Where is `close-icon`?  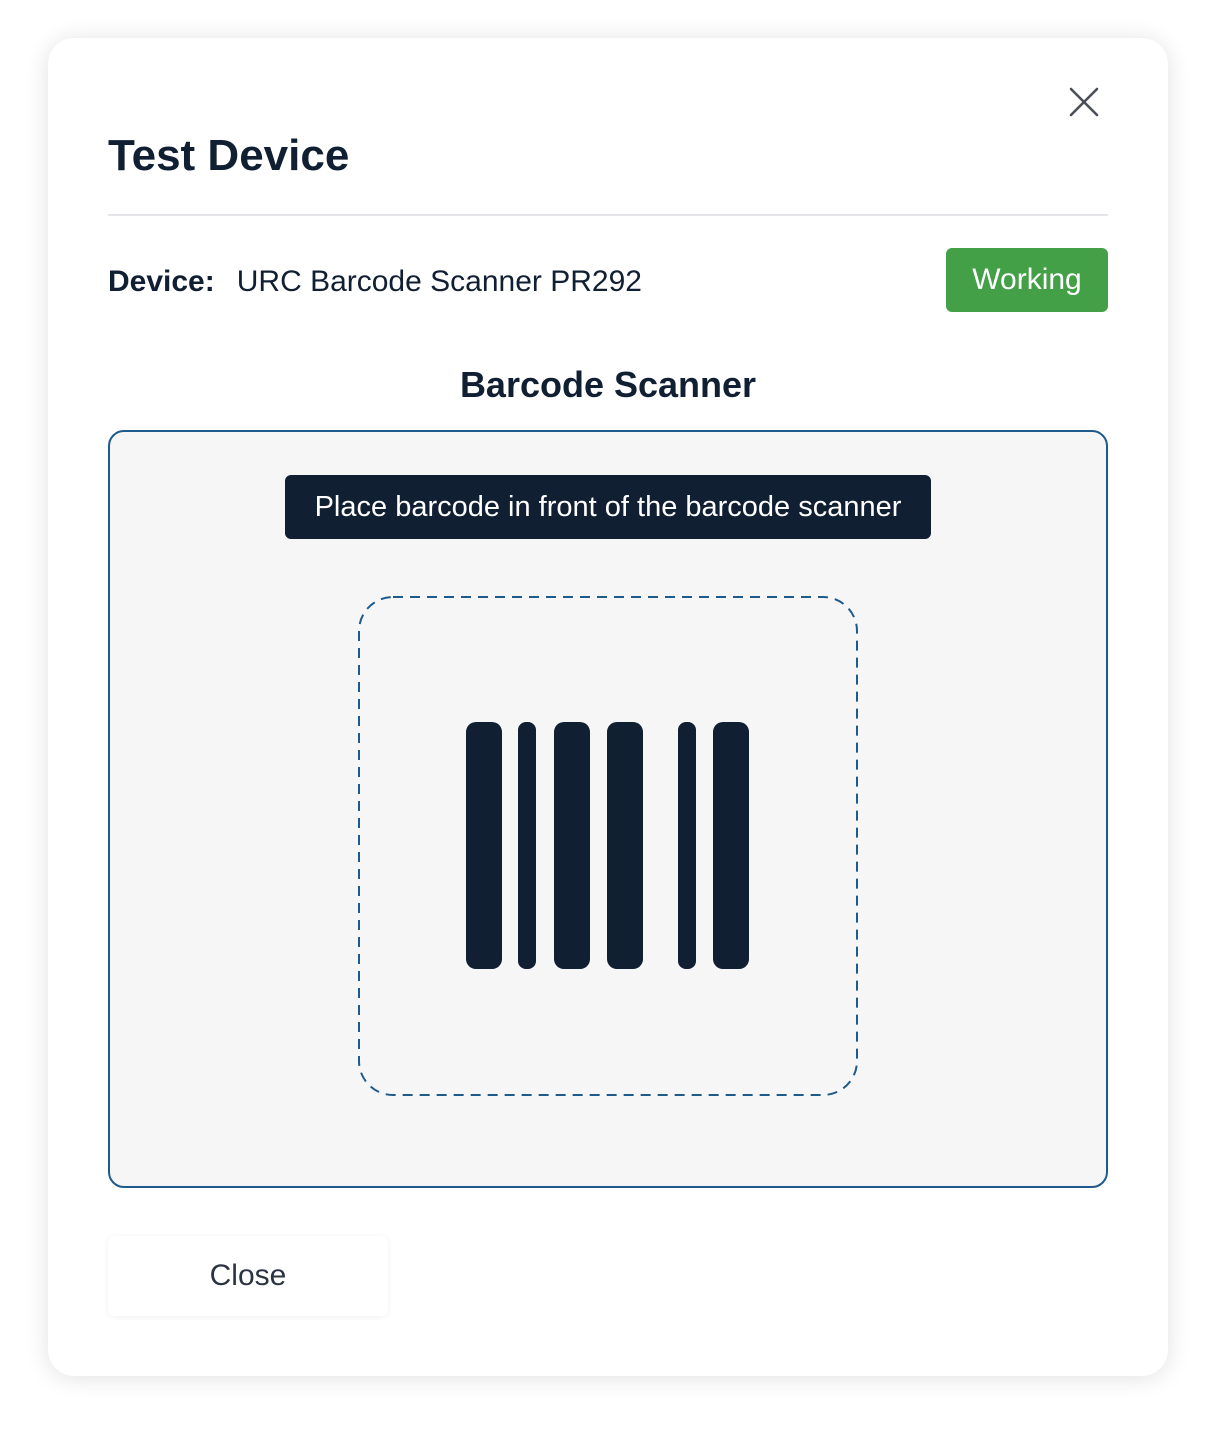 close-icon is located at coordinates (1084, 102).